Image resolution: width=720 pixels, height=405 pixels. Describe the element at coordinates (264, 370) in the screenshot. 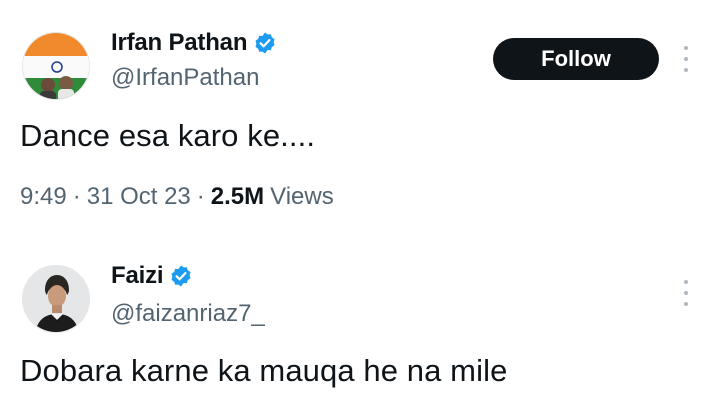

I see `reply-text: Dobara karne ka mauqa he na mile` at that location.